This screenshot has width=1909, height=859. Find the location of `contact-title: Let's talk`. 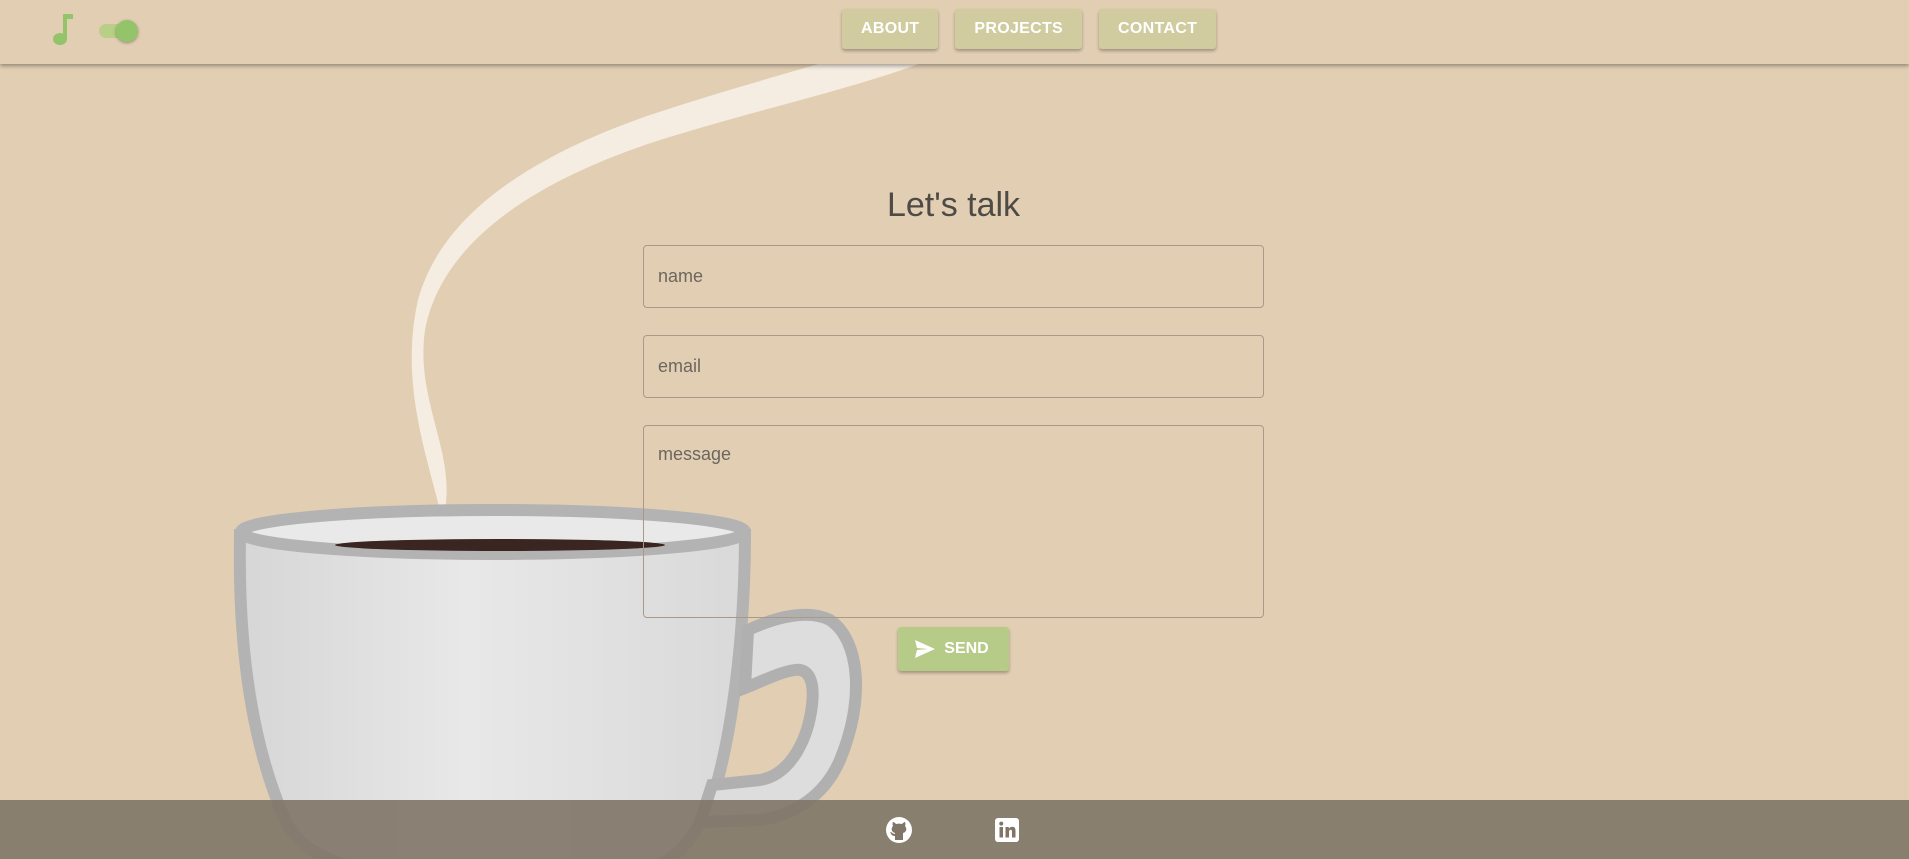

contact-title: Let's talk is located at coordinates (953, 205).